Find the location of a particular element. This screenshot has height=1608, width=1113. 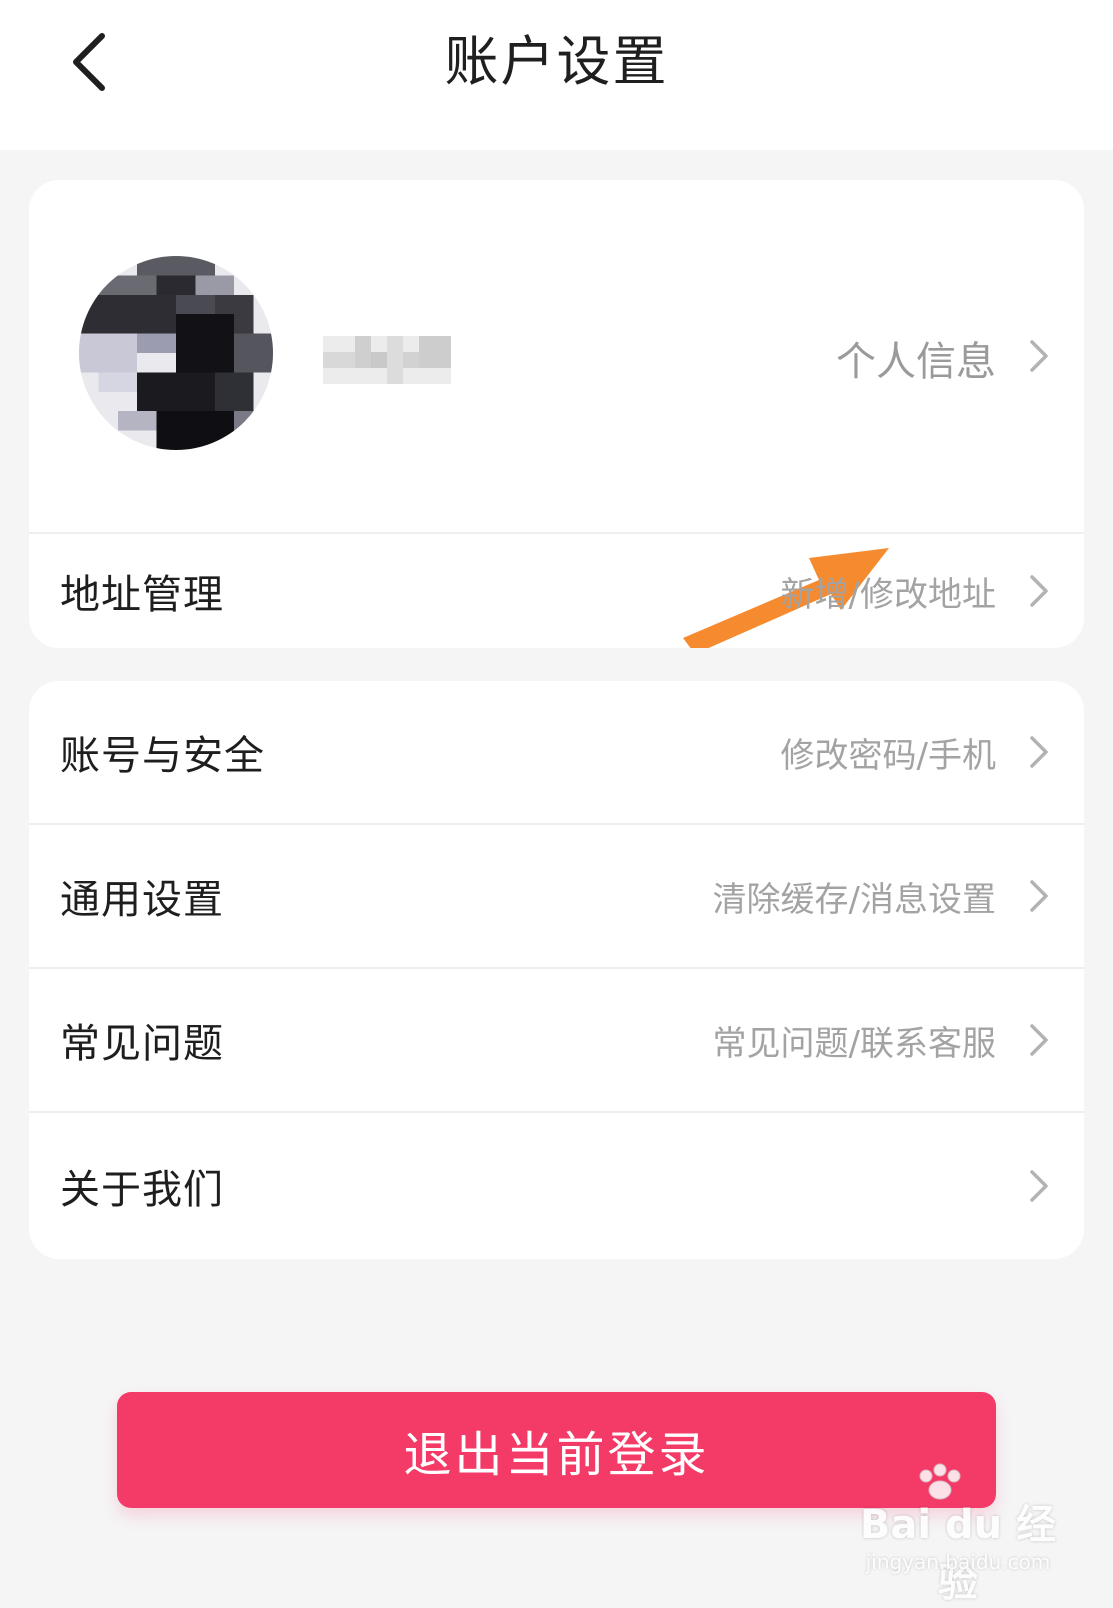

personal-info-link: 个人信息 is located at coordinates (916, 362).